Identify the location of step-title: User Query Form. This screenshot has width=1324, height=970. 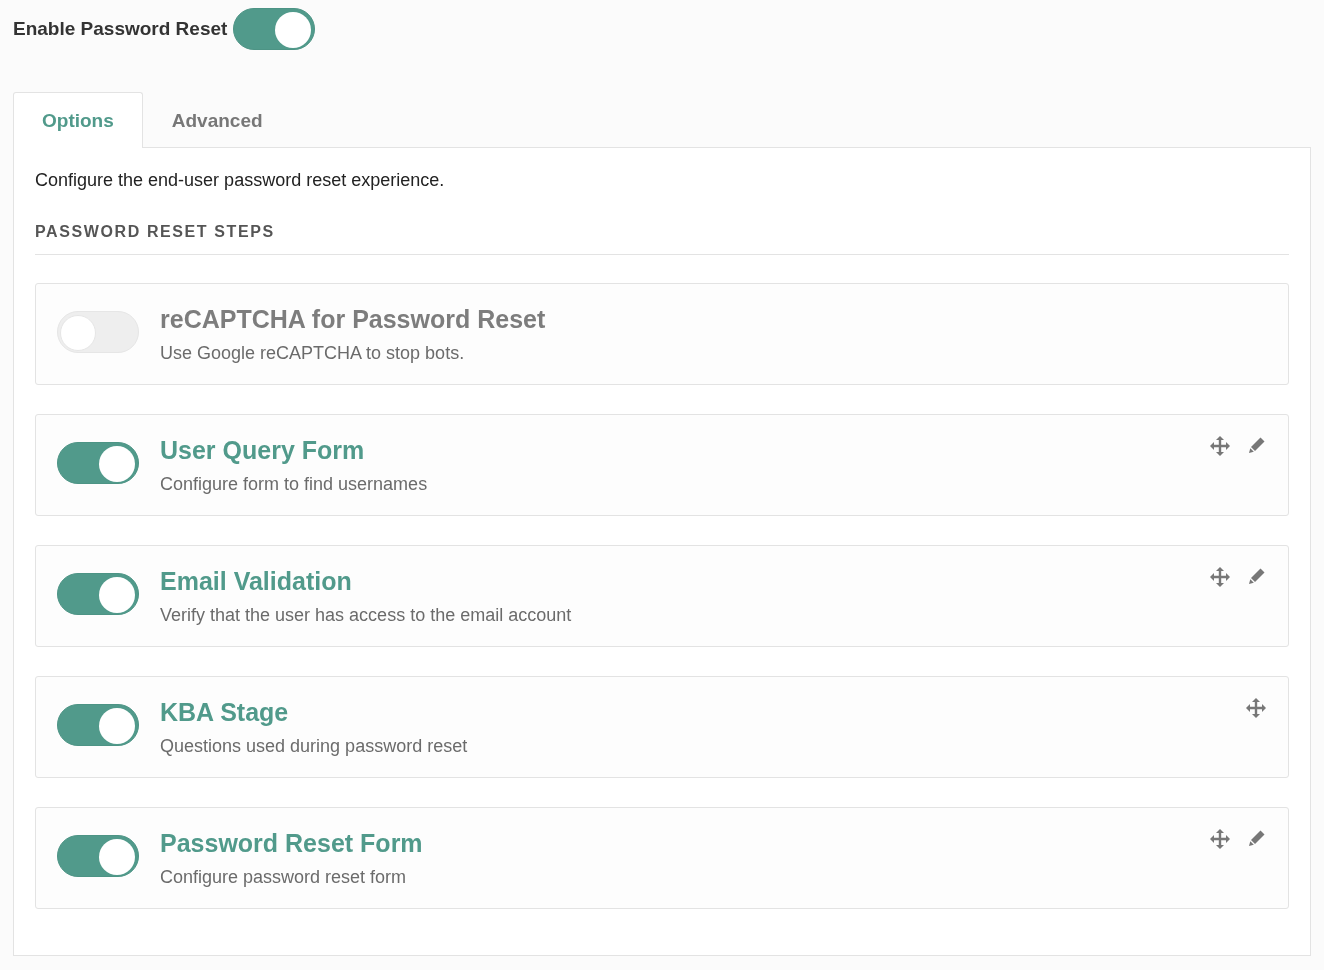
(263, 450).